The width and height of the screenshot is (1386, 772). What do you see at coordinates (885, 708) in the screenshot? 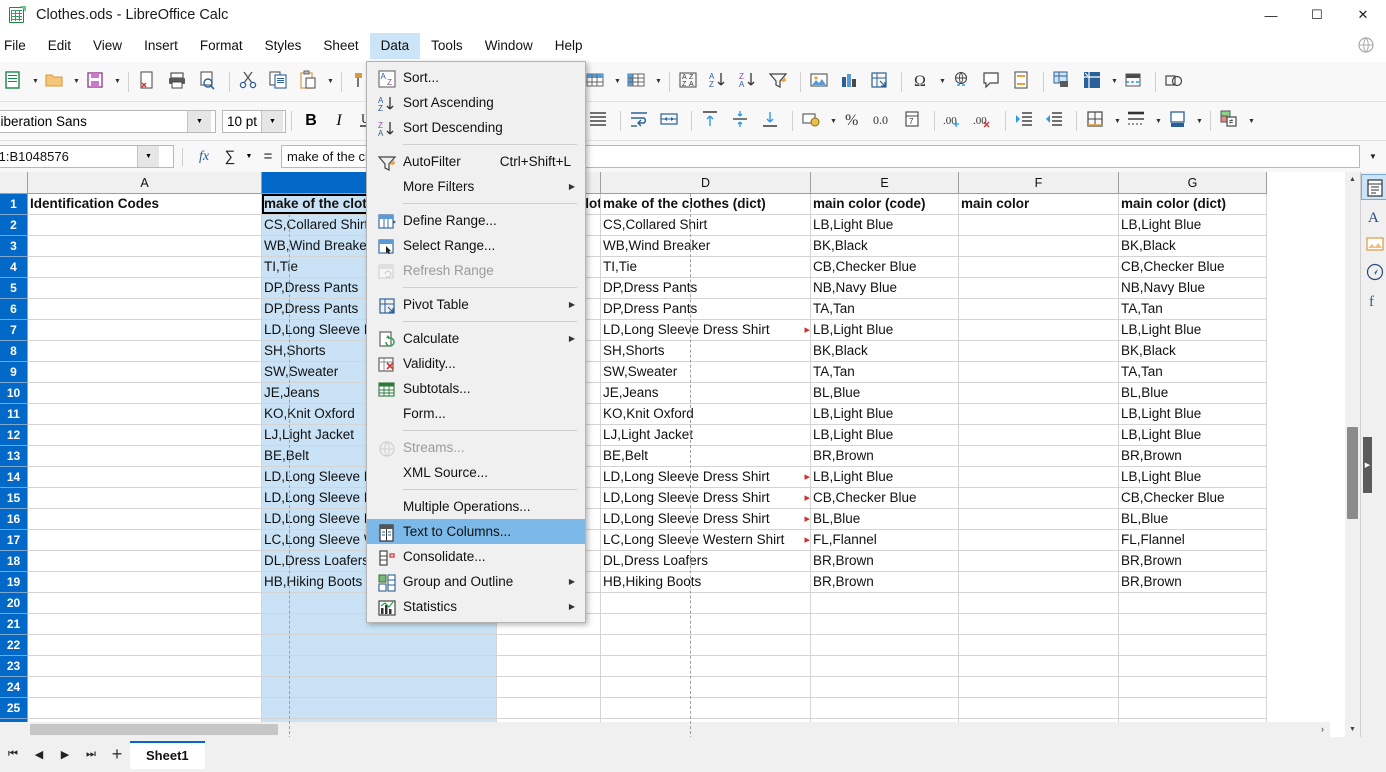
I see `grid-cell-E25` at bounding box center [885, 708].